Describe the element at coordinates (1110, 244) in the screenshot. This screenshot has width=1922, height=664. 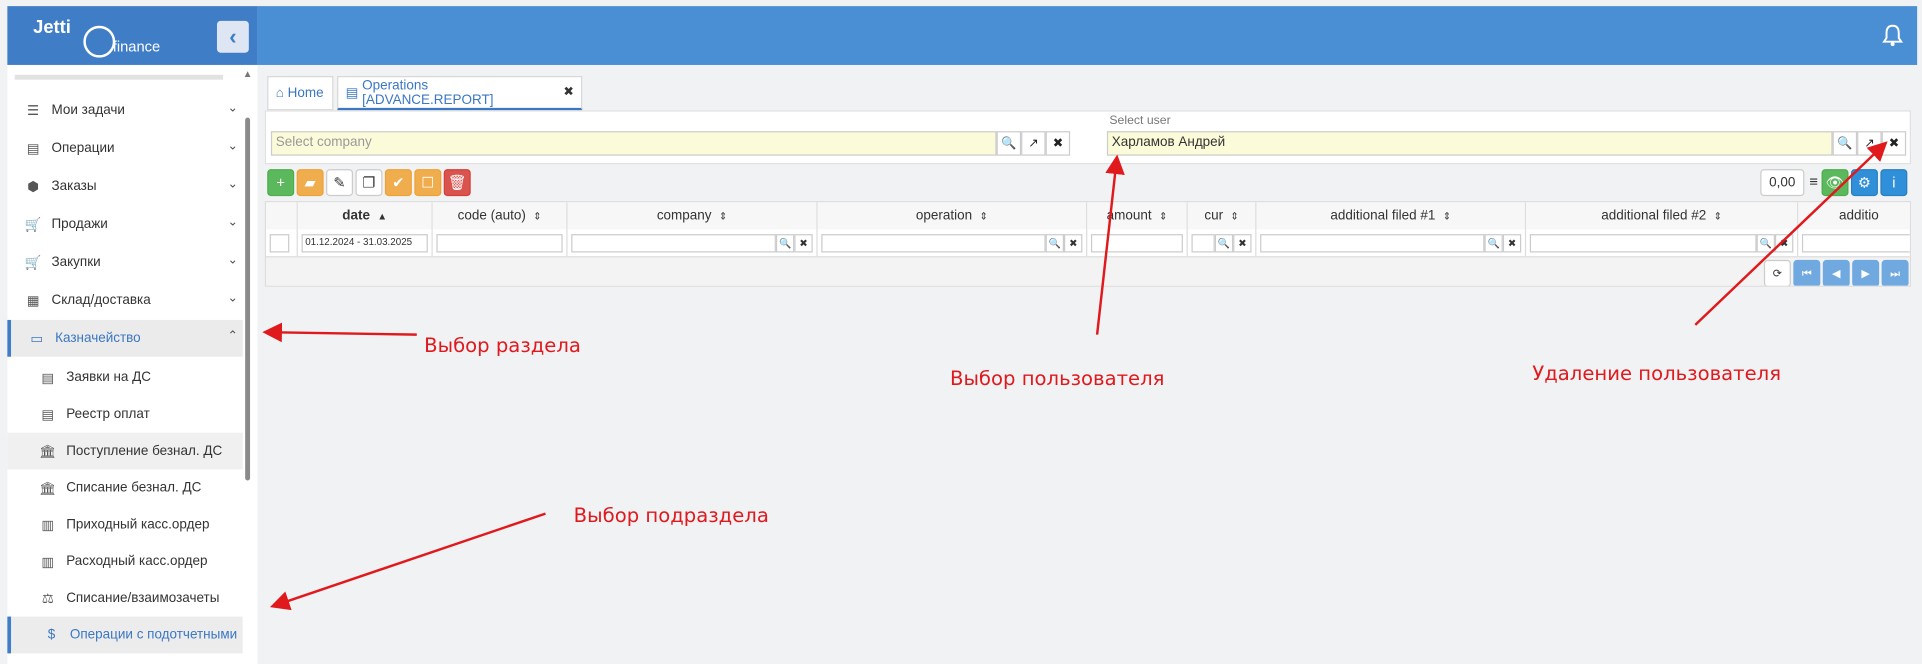
I see `arrow-to-user` at that location.